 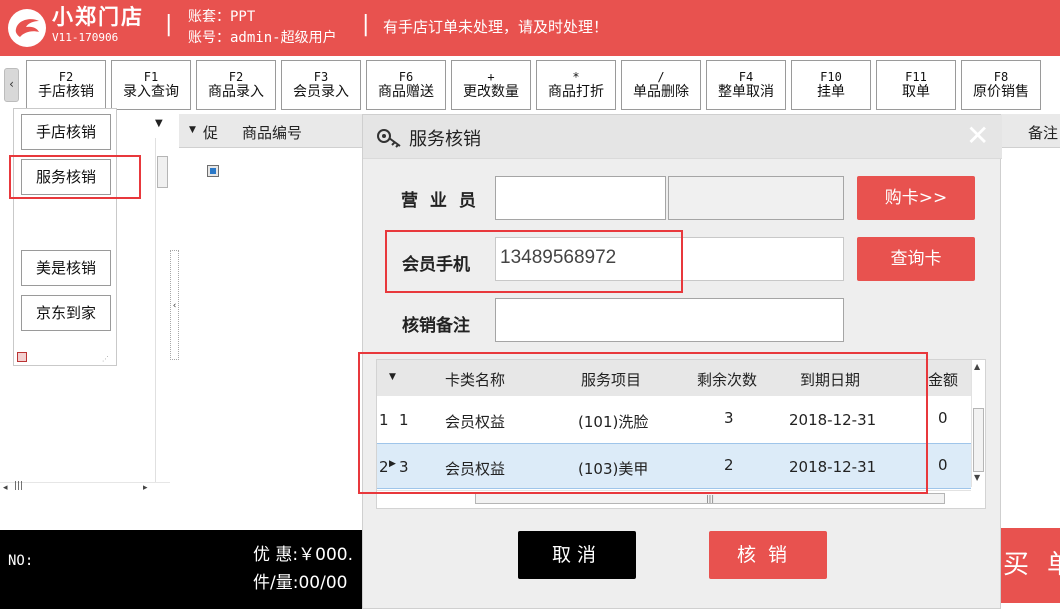 What do you see at coordinates (580, 198) in the screenshot?
I see `salesperson-code-input` at bounding box center [580, 198].